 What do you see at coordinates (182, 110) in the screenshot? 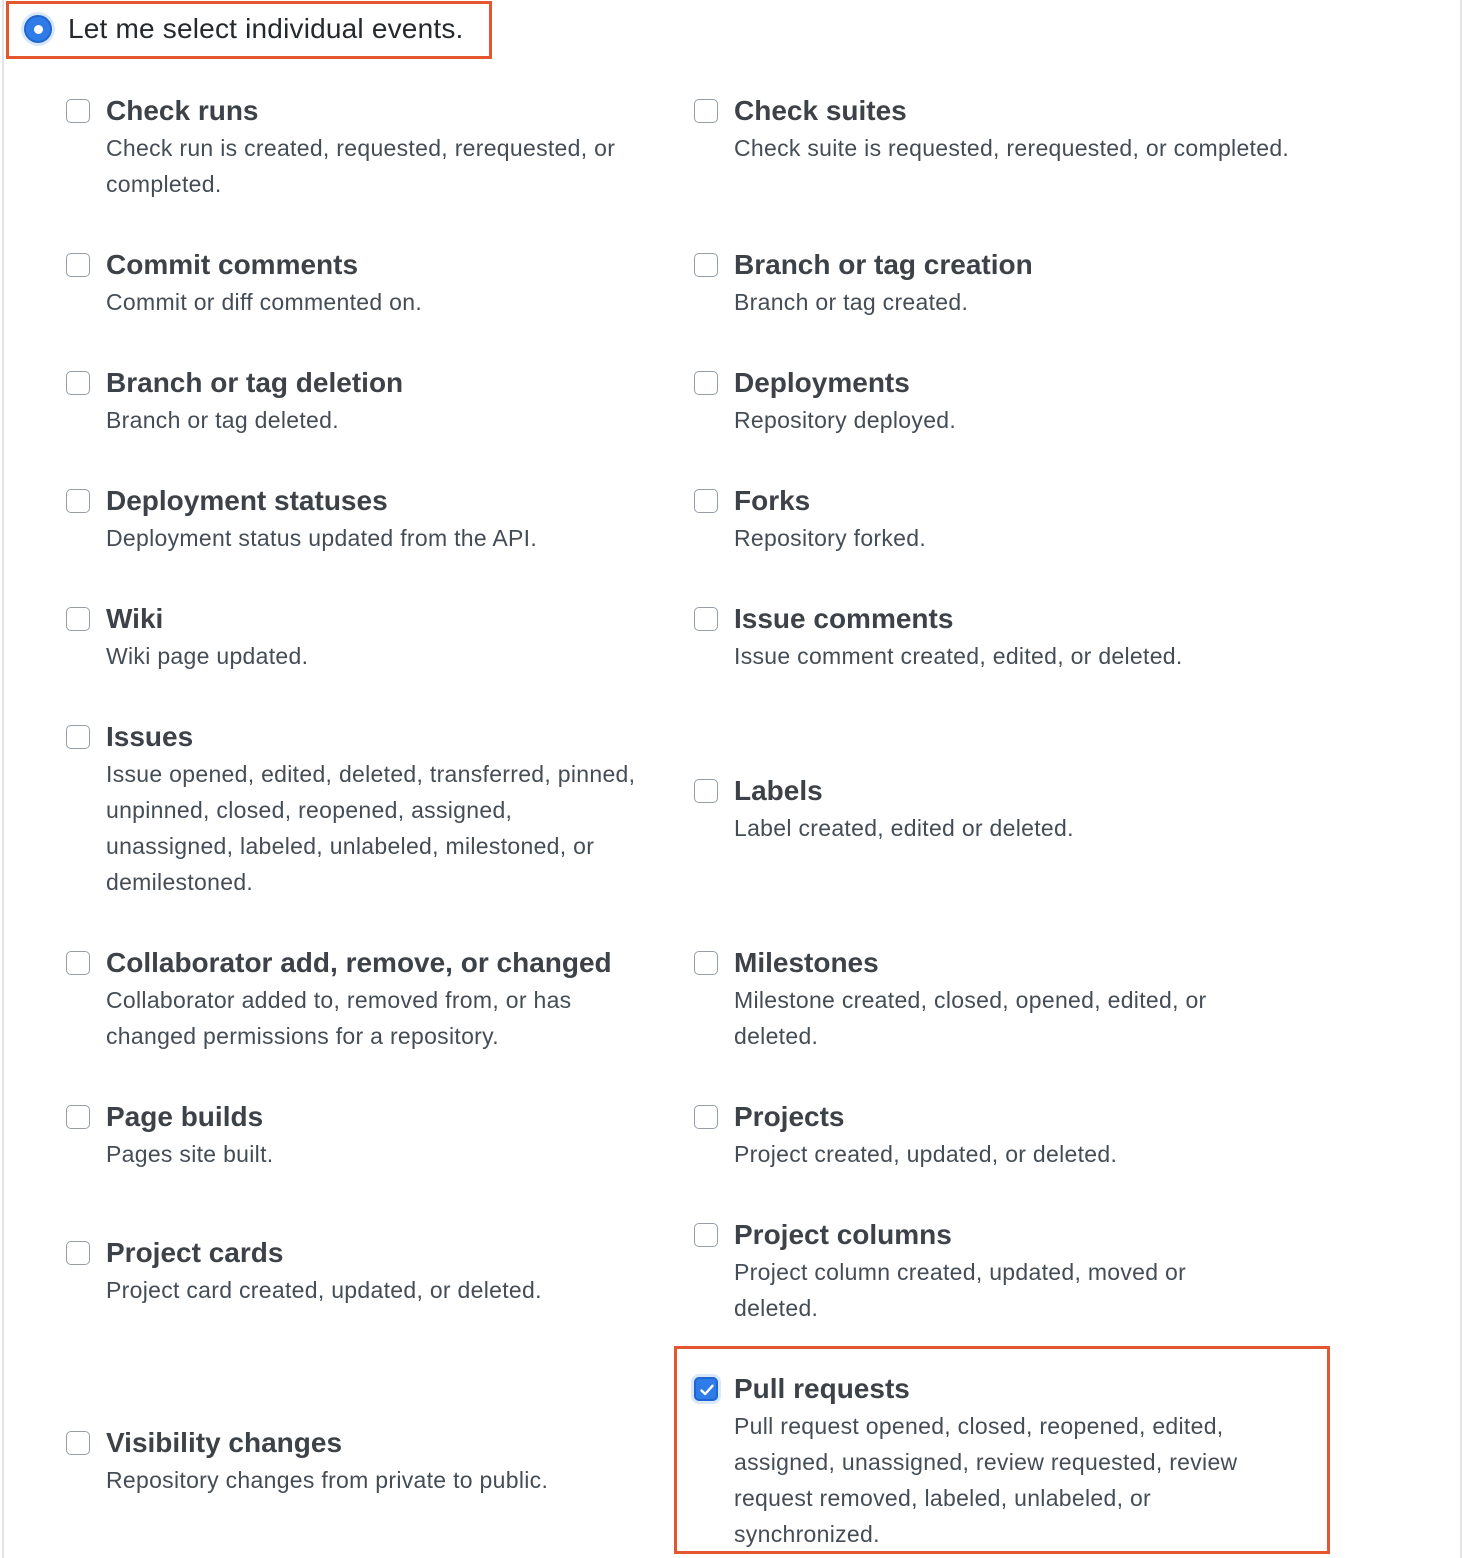
I see `check-runs-title: Check runs` at bounding box center [182, 110].